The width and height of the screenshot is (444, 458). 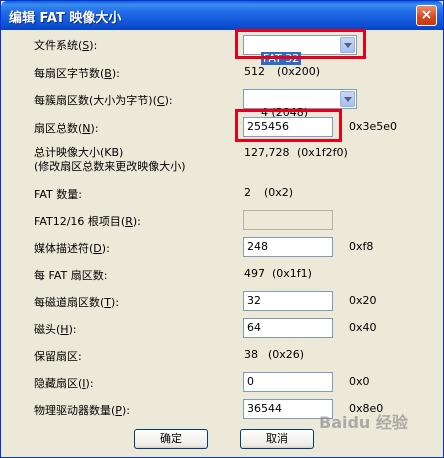 What do you see at coordinates (292, 273) in the screenshot?
I see `sectors-per-fat-hex: (0x1f1)` at bounding box center [292, 273].